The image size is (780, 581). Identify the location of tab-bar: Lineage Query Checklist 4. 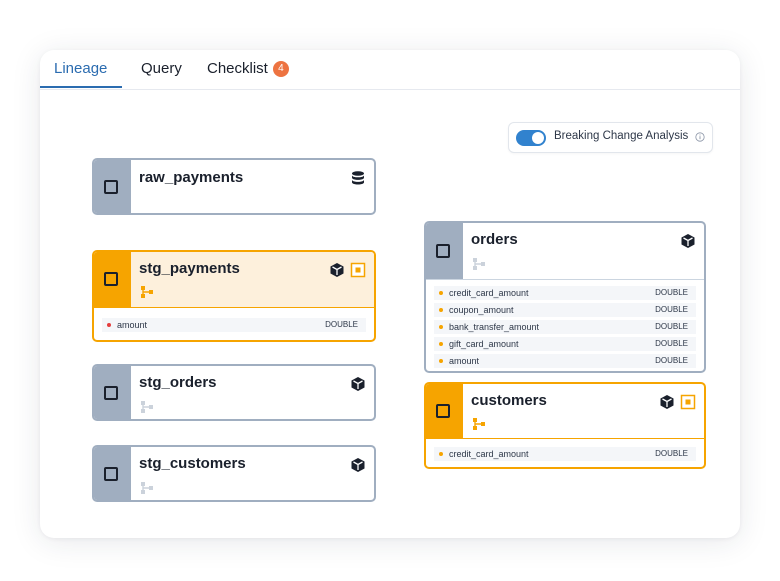
(390, 70).